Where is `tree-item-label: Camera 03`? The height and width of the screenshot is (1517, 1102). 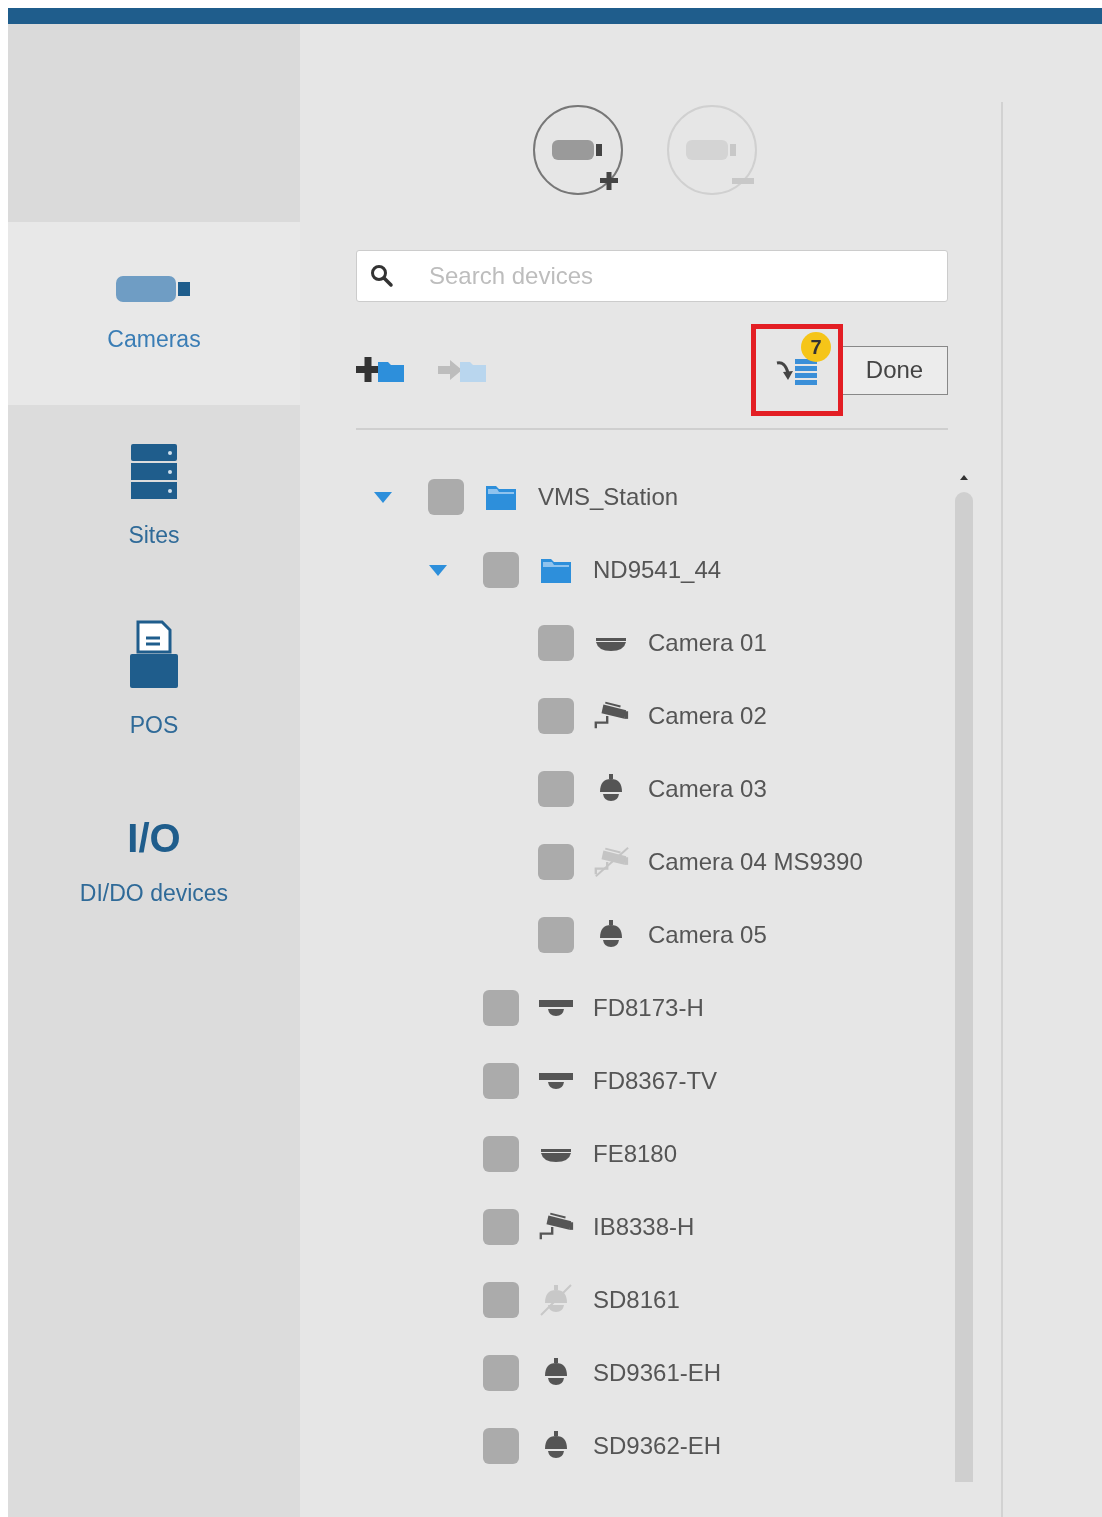 tree-item-label: Camera 03 is located at coordinates (707, 788).